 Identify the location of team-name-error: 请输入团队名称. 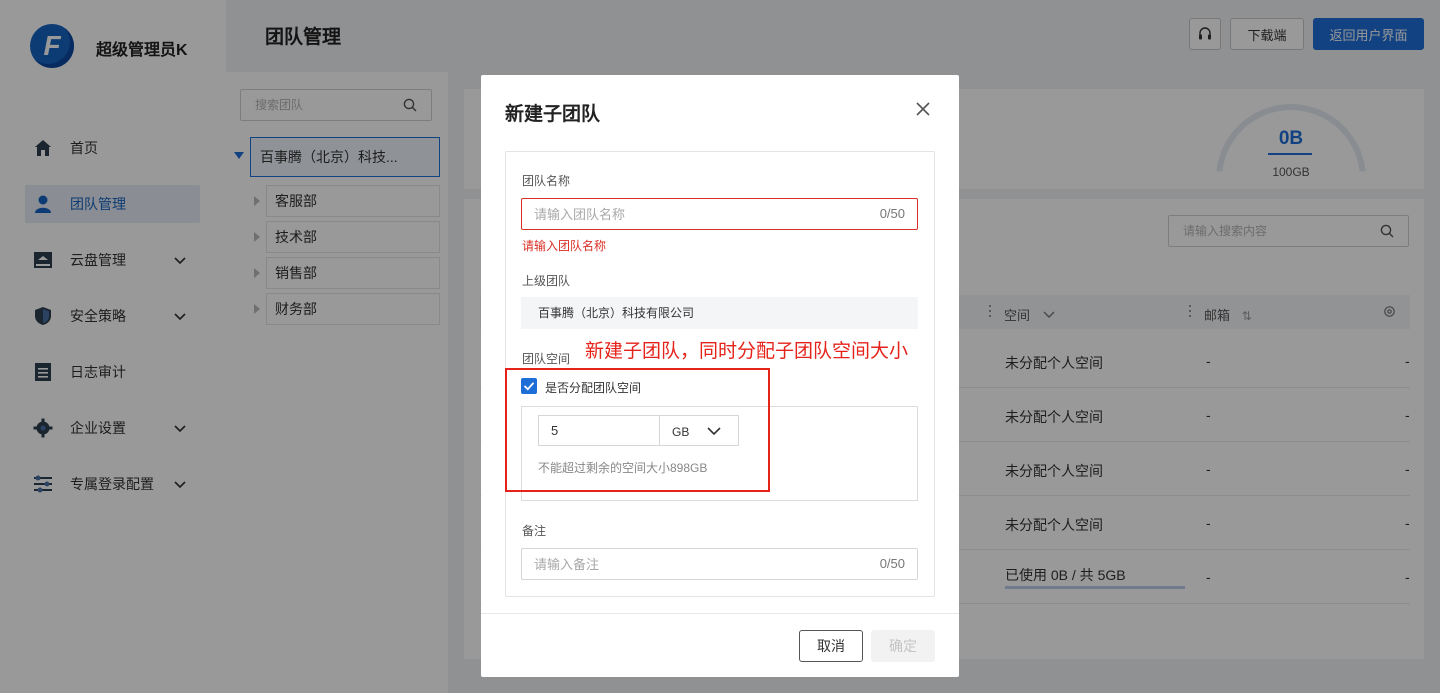
(564, 246).